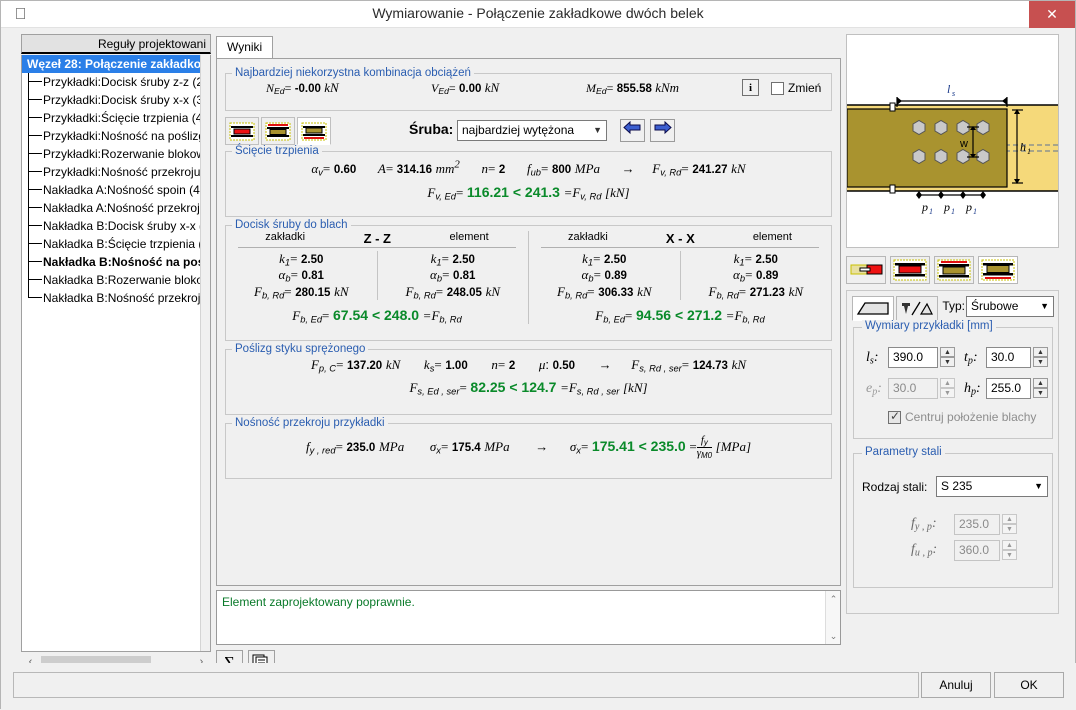 This screenshot has height=710, width=1076. Describe the element at coordinates (35, 100) in the screenshot. I see `tree-branch-dash` at that location.